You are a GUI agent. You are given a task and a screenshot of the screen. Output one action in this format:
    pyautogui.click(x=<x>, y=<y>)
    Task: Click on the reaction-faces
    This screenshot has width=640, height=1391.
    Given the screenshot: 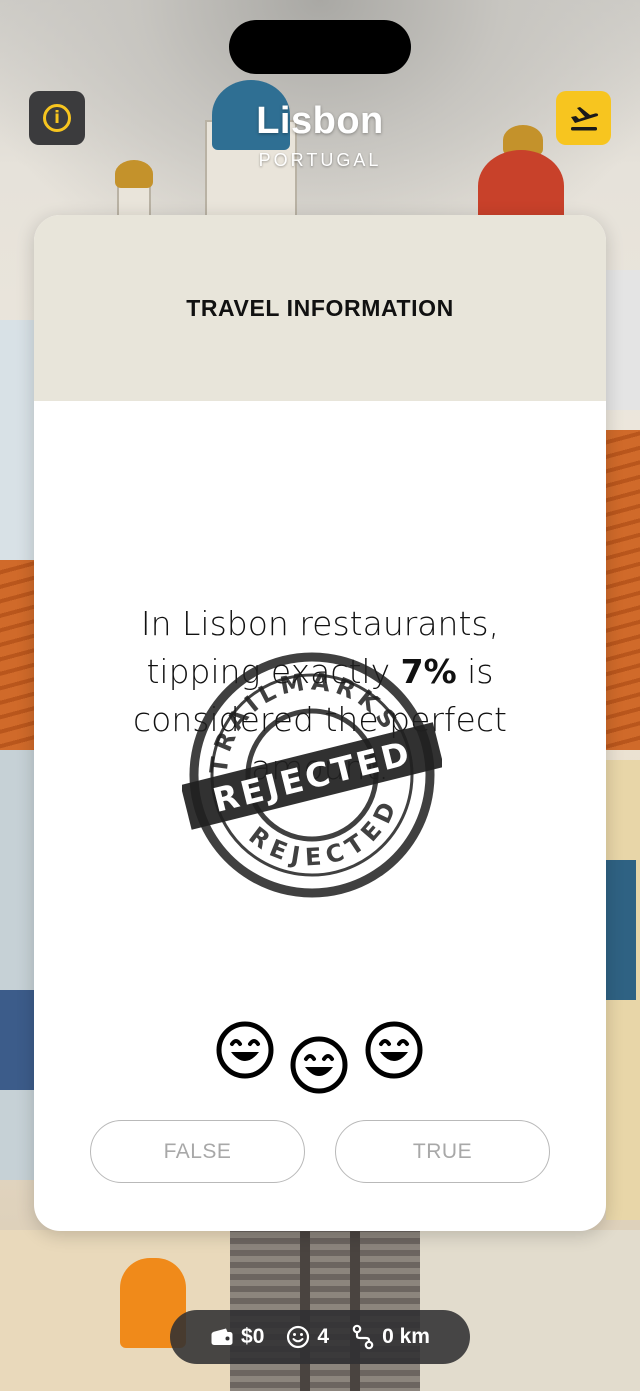 What is the action you would take?
    pyautogui.click(x=320, y=1060)
    